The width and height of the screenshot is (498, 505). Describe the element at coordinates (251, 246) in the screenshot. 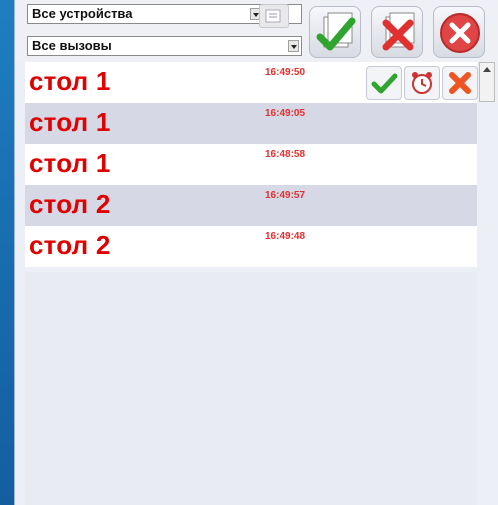

I see `list-item: стол 2 16:49:48` at that location.